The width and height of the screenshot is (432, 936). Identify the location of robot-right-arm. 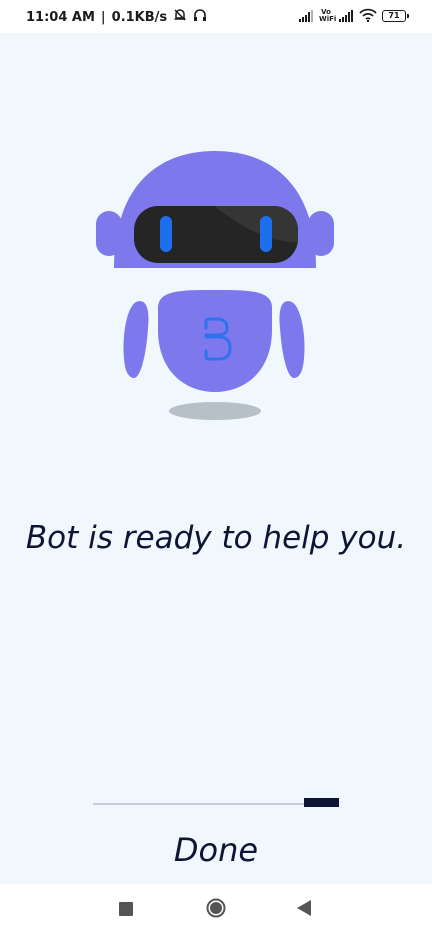
(292, 339).